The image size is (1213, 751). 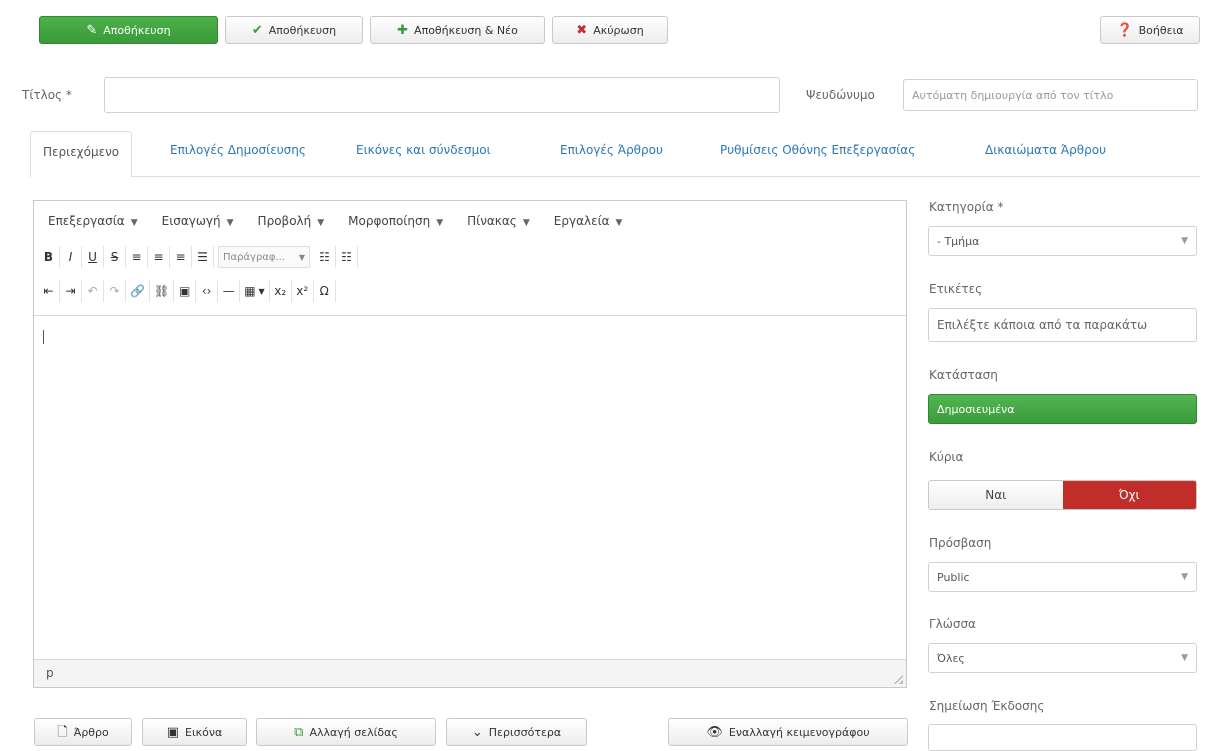 I want to click on save-button: ✎ Αποθήκευση, so click(x=128, y=30).